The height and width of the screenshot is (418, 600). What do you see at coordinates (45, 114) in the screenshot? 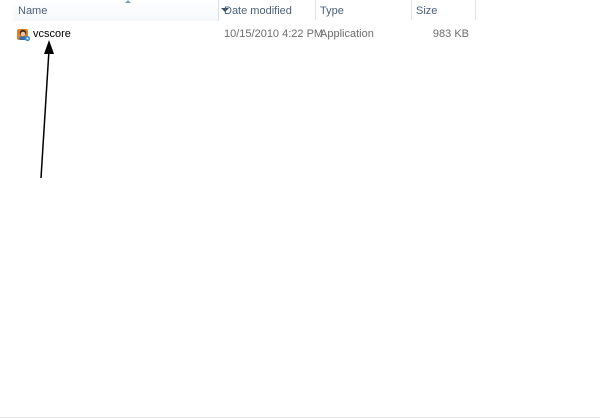
I see `annotation-arrow-shaft` at bounding box center [45, 114].